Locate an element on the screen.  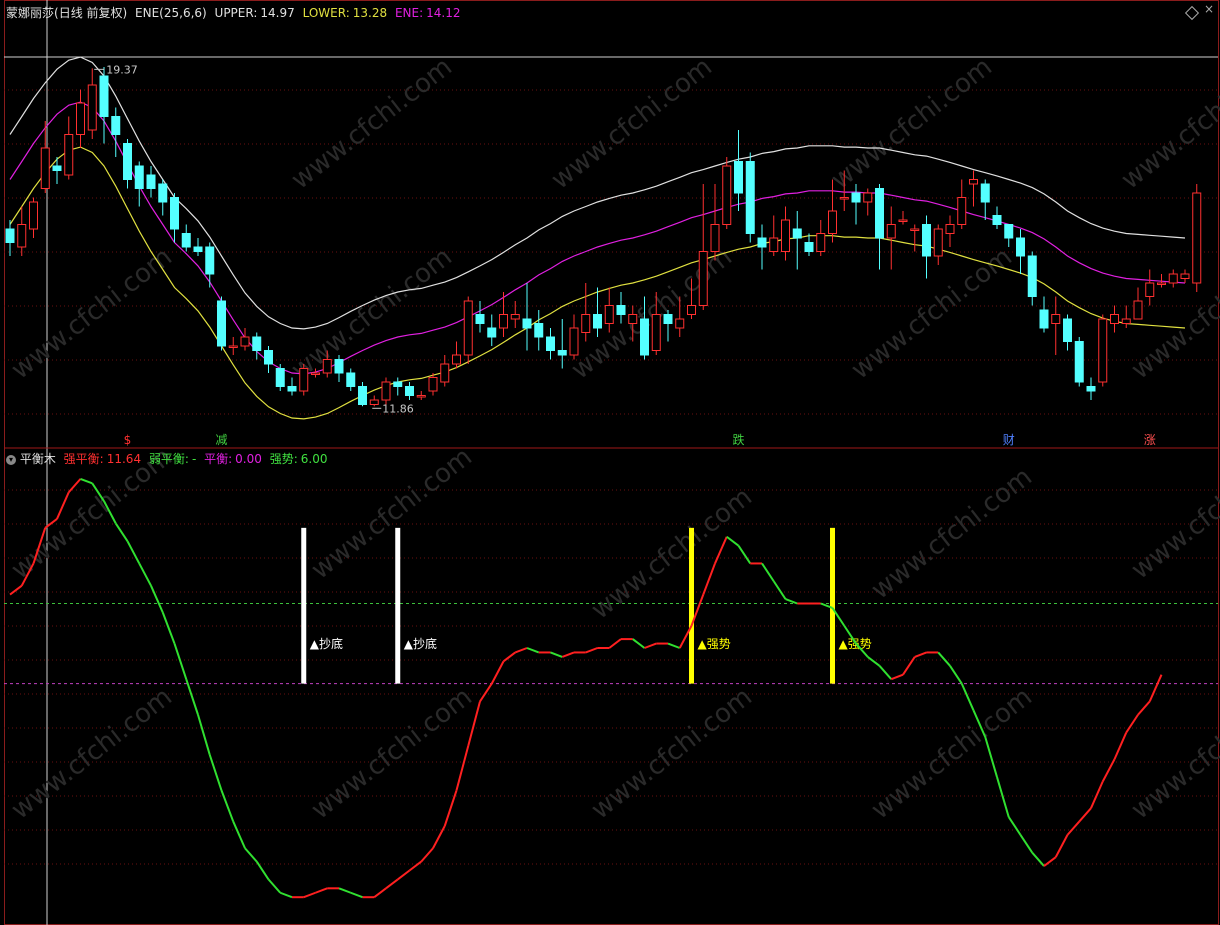
period-label: (日线 前复权) is located at coordinates (90, 13).